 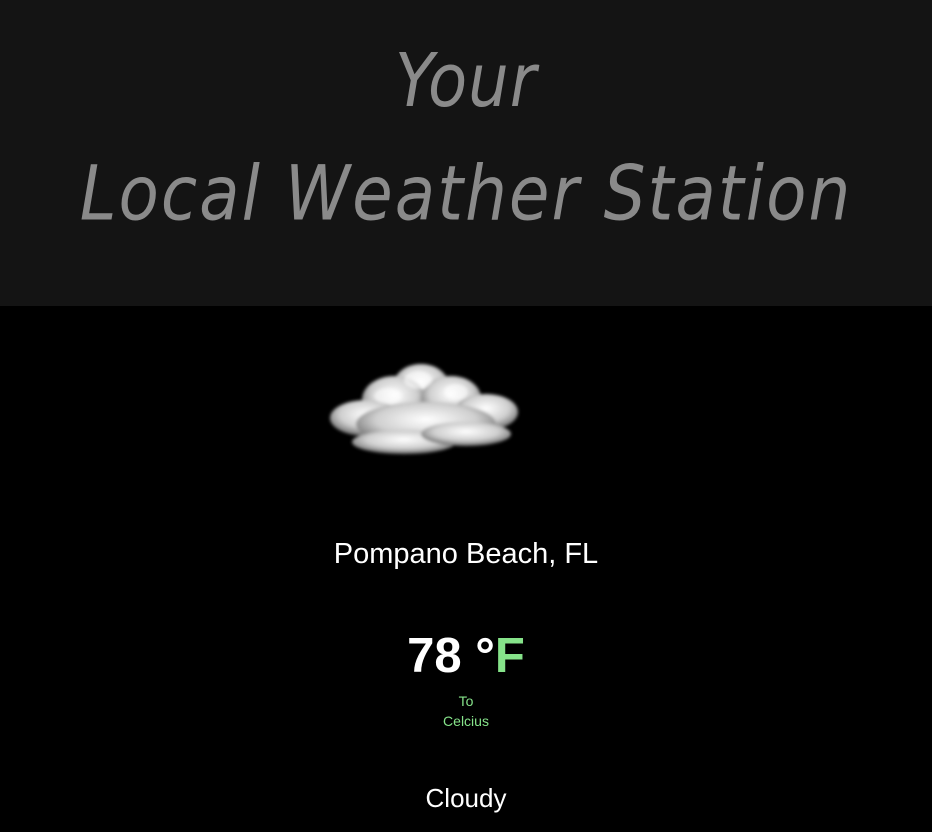 I want to click on temperature-display: 78 °F, so click(x=466, y=656).